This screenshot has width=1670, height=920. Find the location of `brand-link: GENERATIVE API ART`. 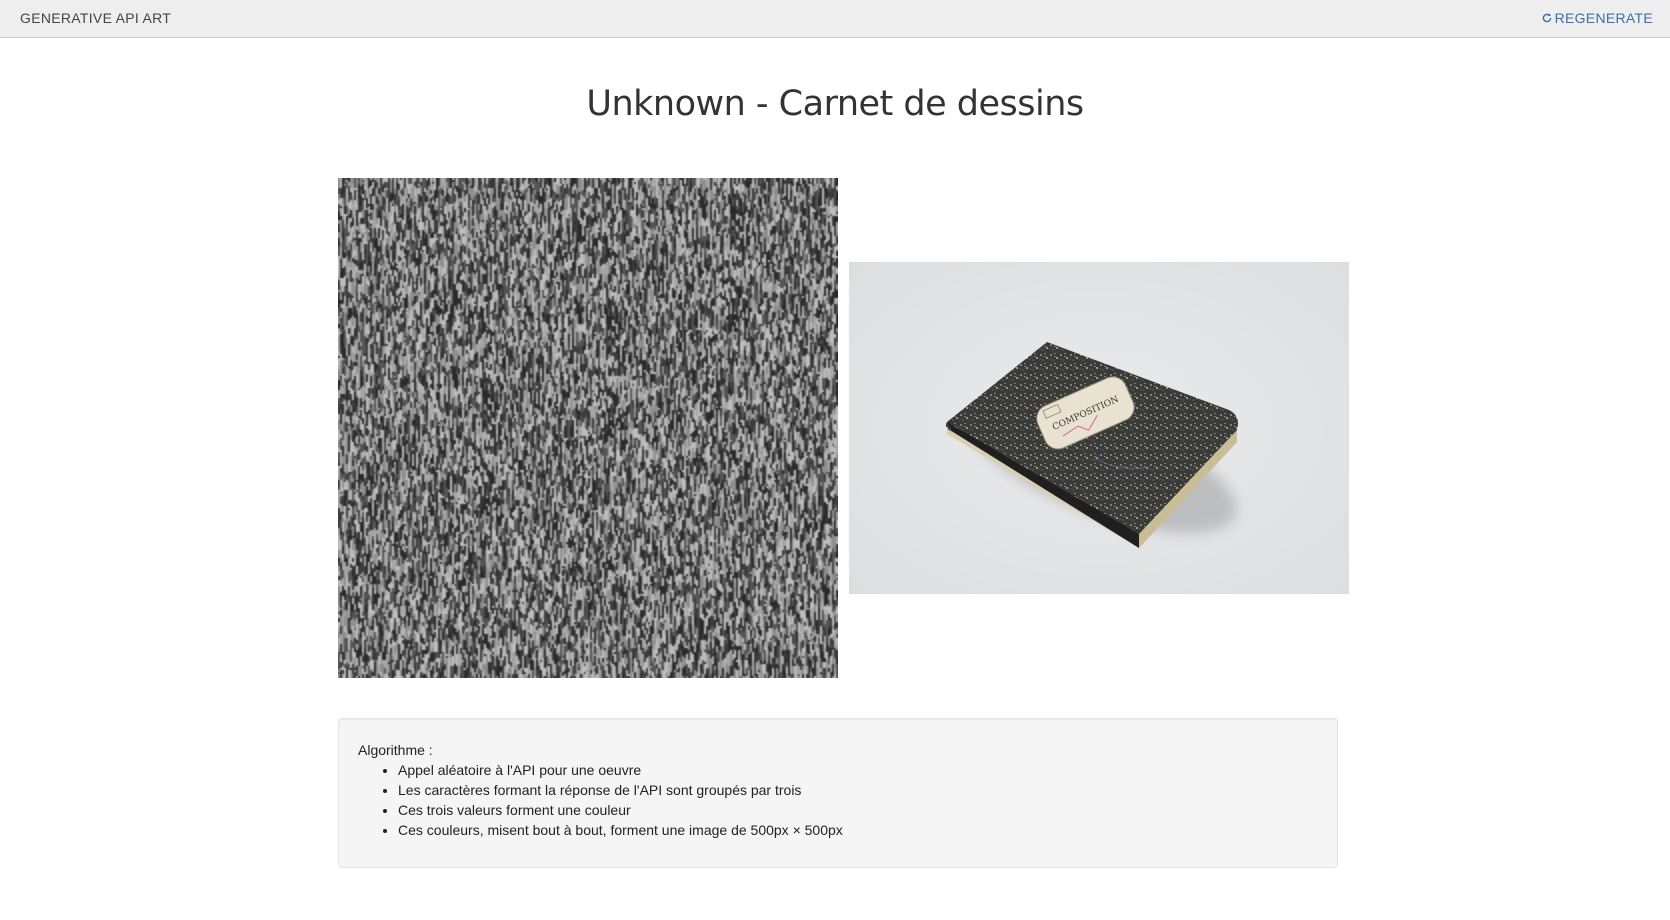

brand-link: GENERATIVE API ART is located at coordinates (95, 18).